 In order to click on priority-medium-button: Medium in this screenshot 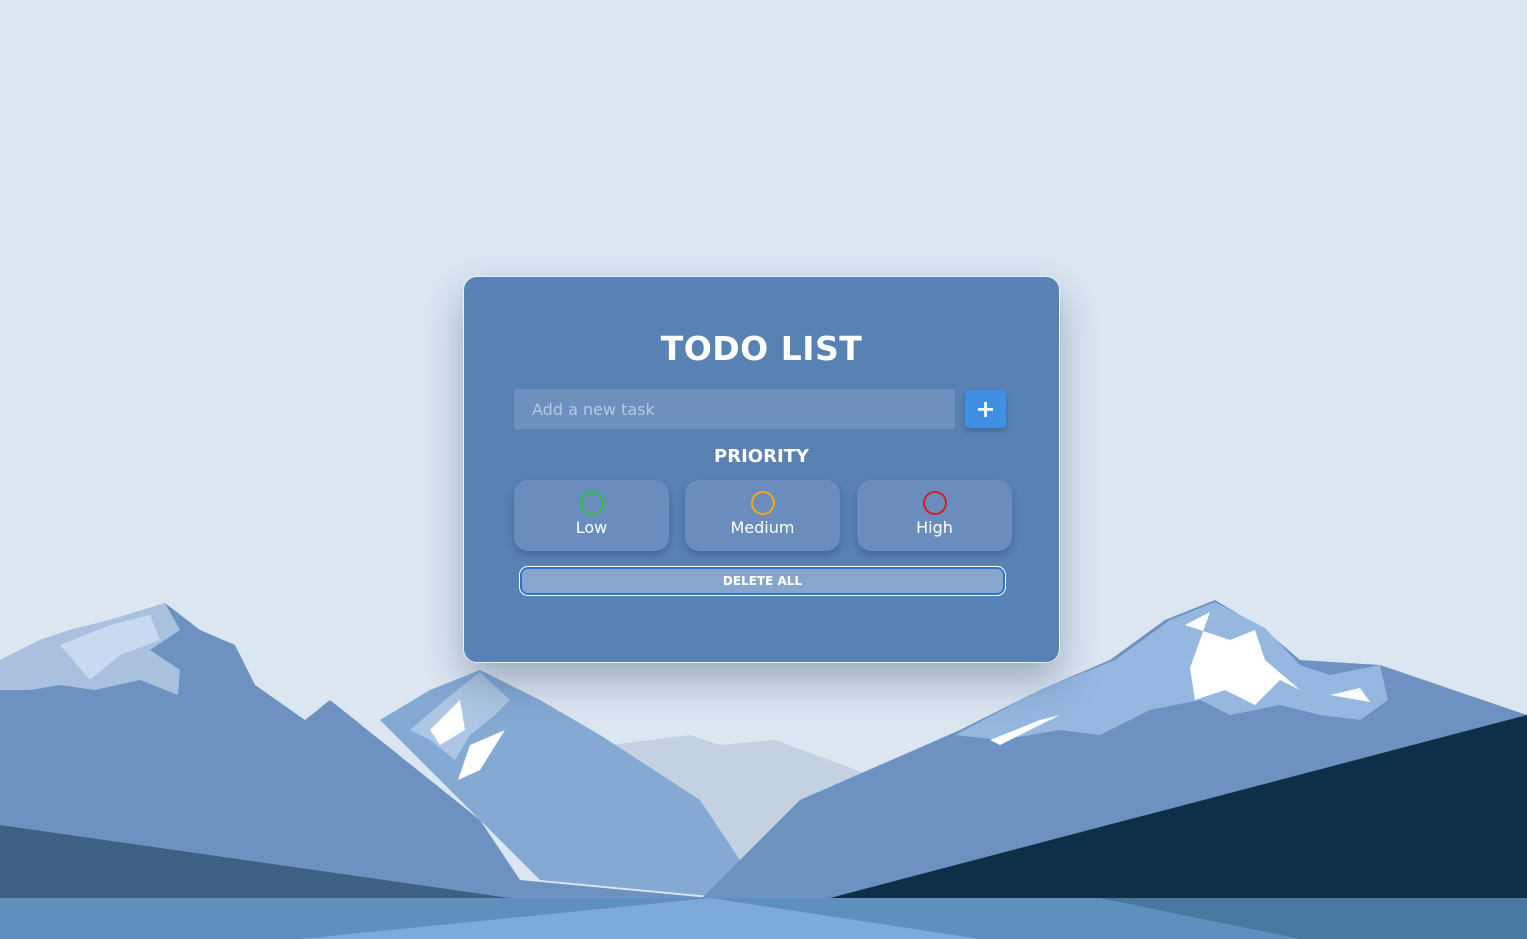, I will do `click(762, 515)`.